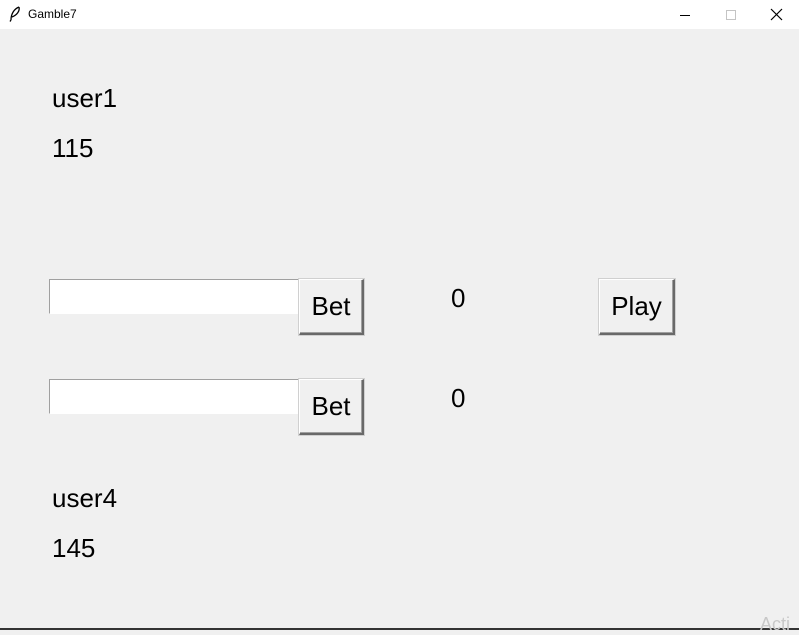  Describe the element at coordinates (74, 548) in the screenshot. I see `player2-balance: 145` at that location.